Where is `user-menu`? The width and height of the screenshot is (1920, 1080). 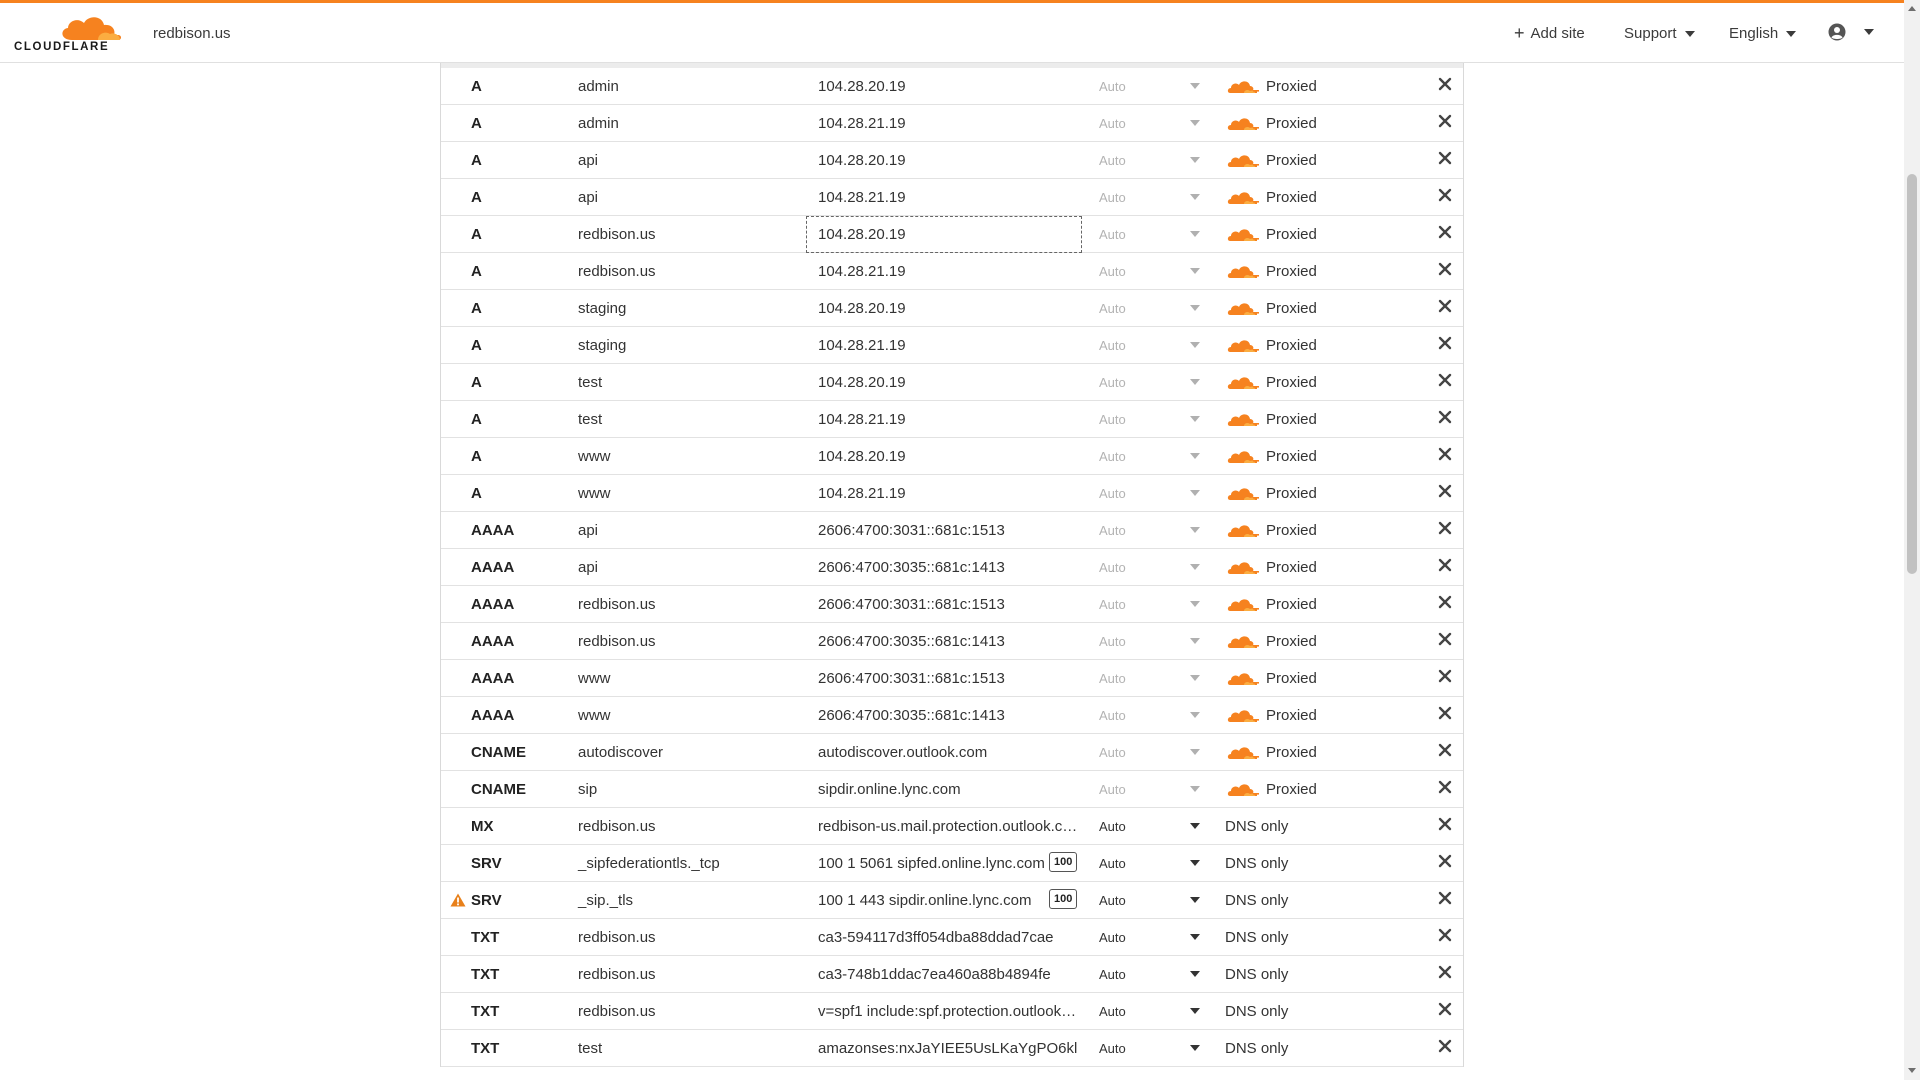 user-menu is located at coordinates (1851, 32).